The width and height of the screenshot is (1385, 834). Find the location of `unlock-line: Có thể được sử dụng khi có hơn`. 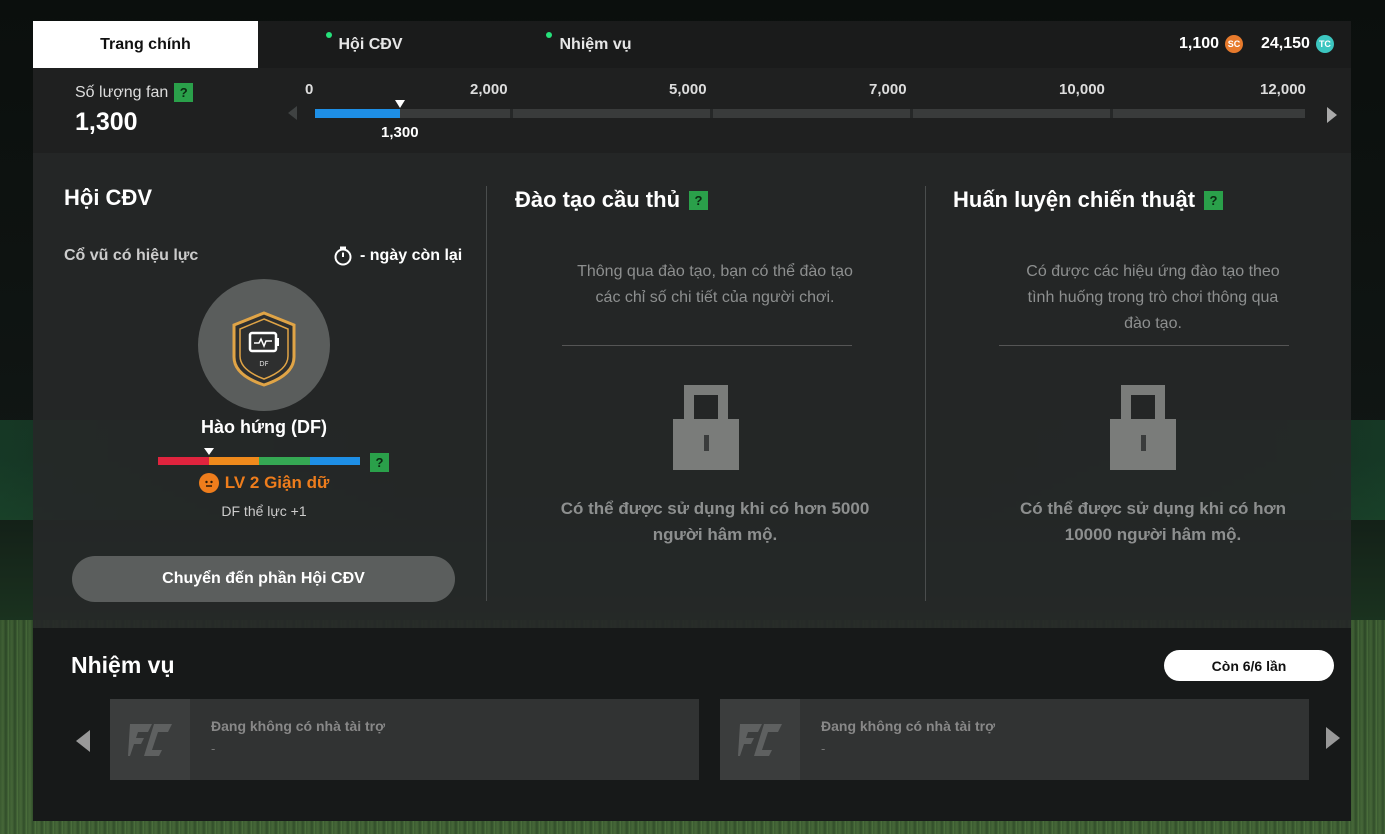

unlock-line: Có thể được sử dụng khi có hơn is located at coordinates (1152, 508).